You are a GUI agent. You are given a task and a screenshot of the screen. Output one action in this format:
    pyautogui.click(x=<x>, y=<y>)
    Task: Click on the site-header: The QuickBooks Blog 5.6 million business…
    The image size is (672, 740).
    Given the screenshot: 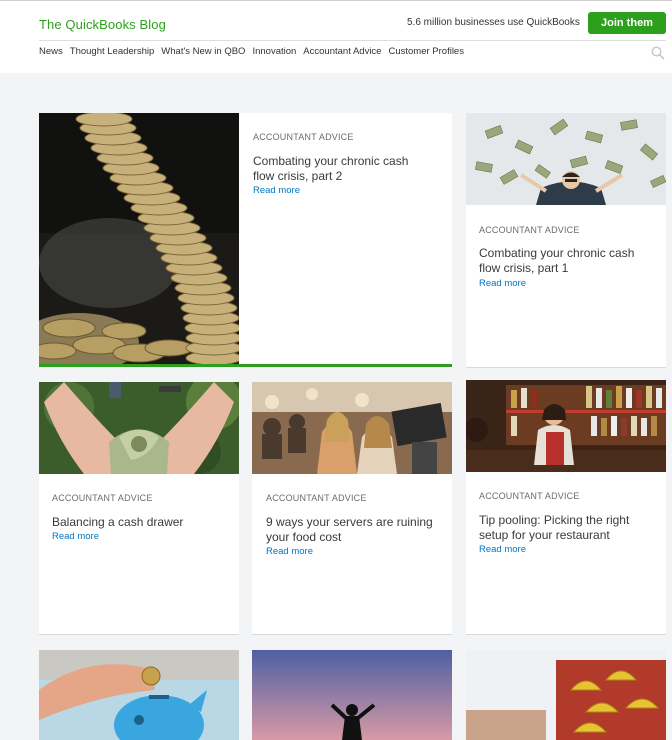 What is the action you would take?
    pyautogui.click(x=336, y=36)
    